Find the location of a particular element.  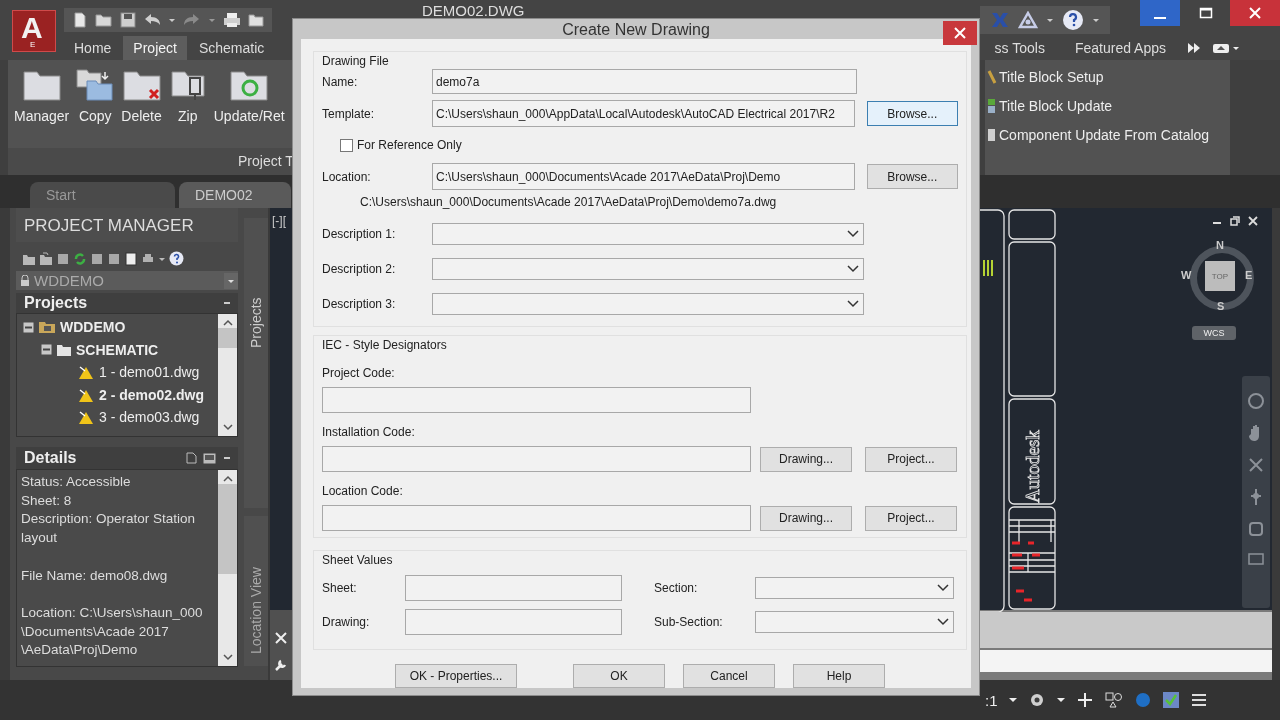

field-label: Location: is located at coordinates (347, 176).